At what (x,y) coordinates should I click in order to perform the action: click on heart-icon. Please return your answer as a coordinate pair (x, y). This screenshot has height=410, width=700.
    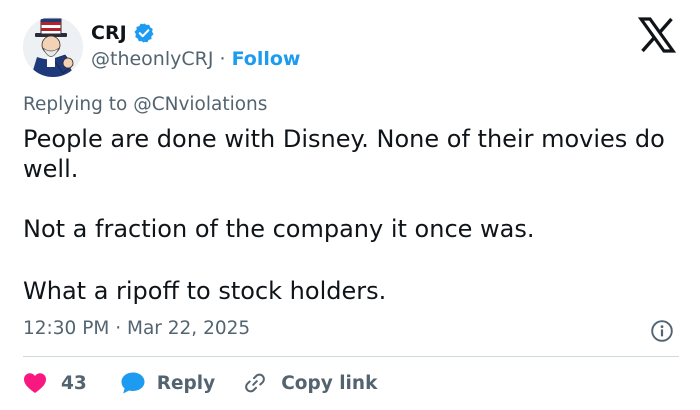
    Looking at the image, I should click on (35, 383).